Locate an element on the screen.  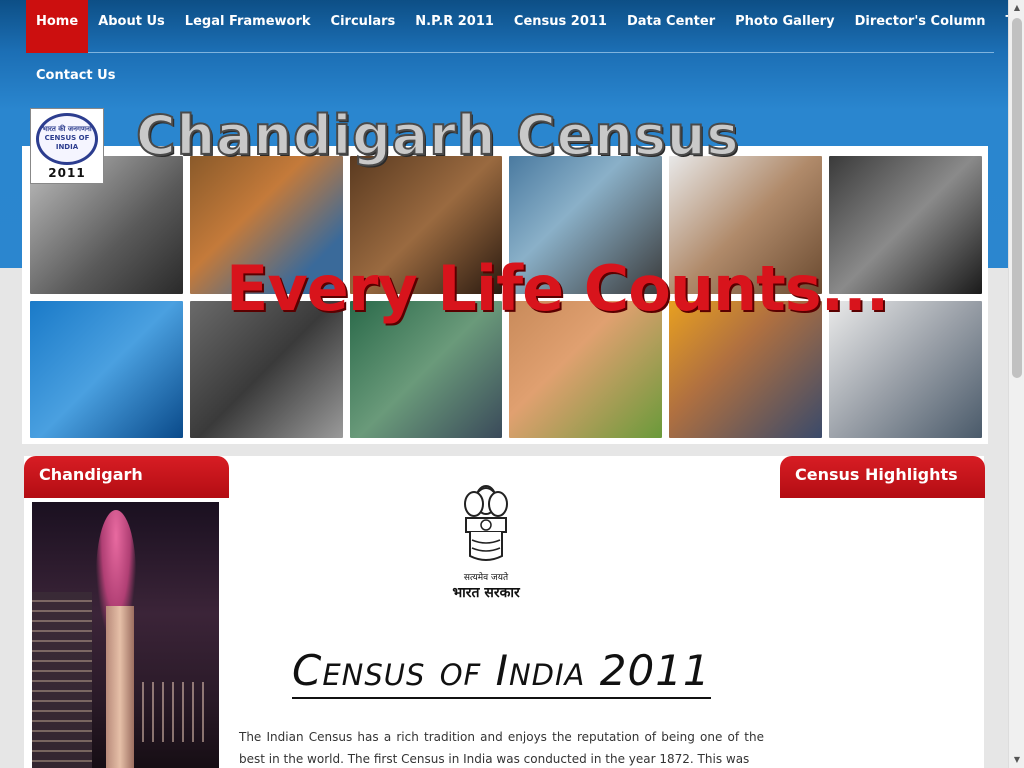
page-title: Census of India 2011 is located at coordinates (501, 672).